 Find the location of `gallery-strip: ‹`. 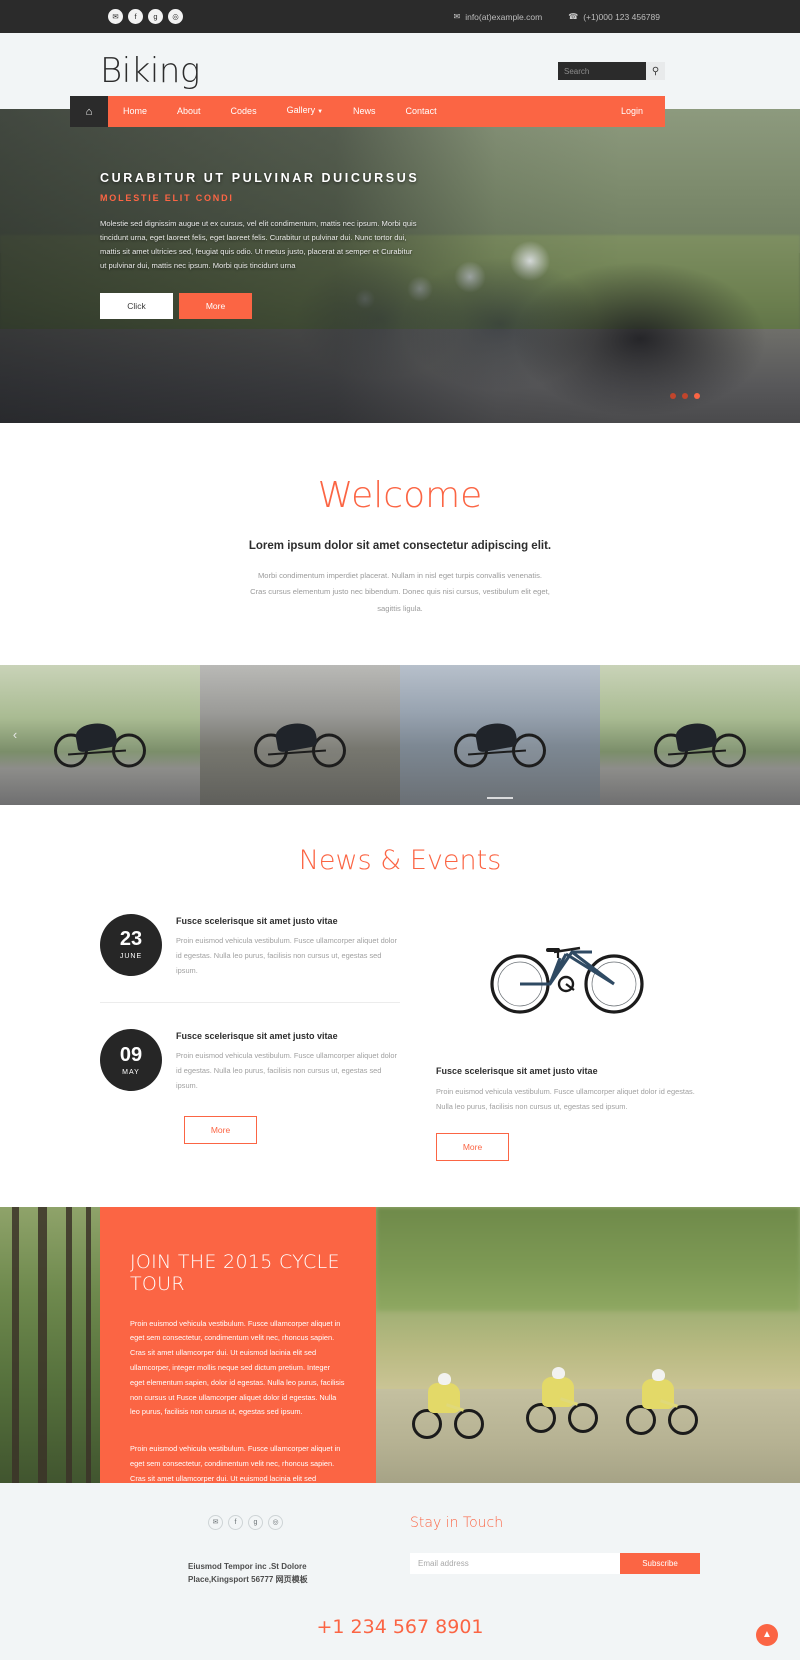

gallery-strip: ‹ is located at coordinates (400, 734).